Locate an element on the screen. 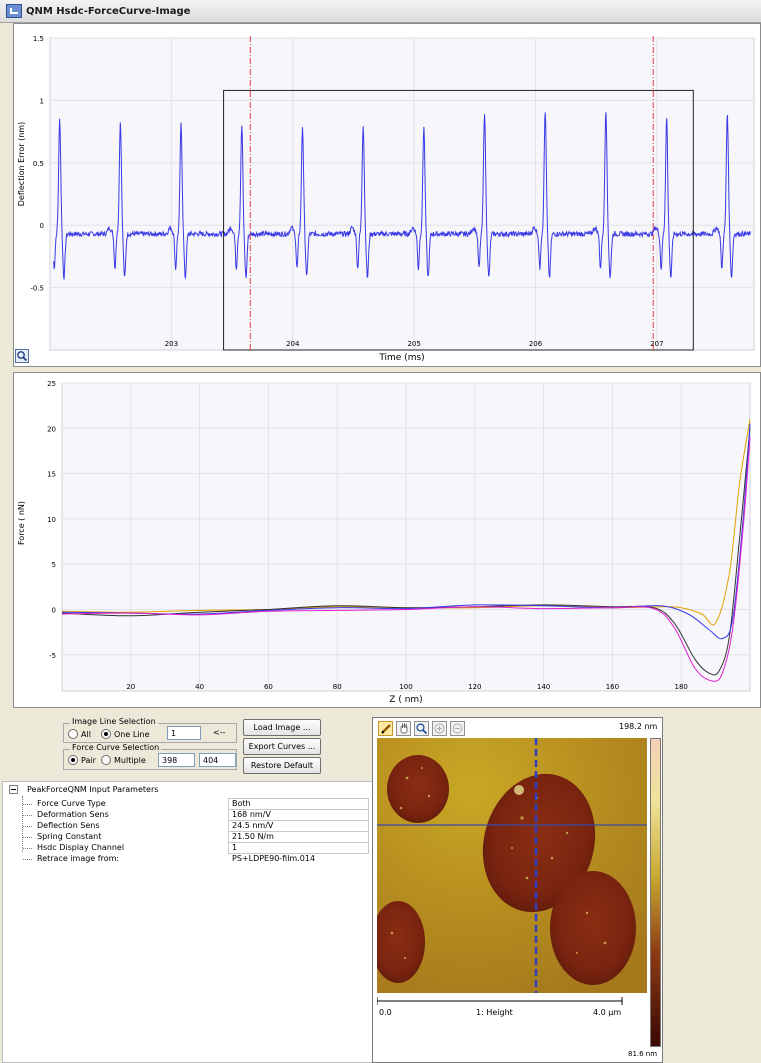  y-tick-label: 25 is located at coordinates (51, 384).